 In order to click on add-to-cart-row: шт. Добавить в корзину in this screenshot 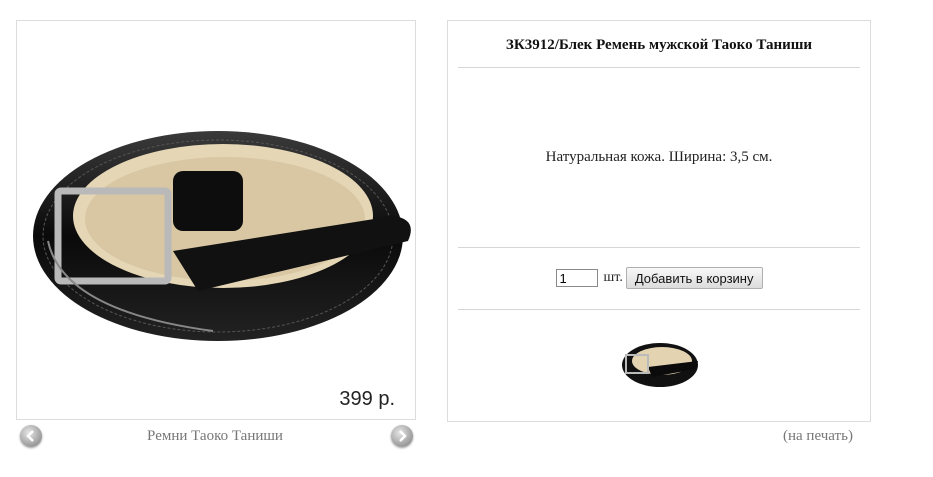, I will do `click(659, 278)`.